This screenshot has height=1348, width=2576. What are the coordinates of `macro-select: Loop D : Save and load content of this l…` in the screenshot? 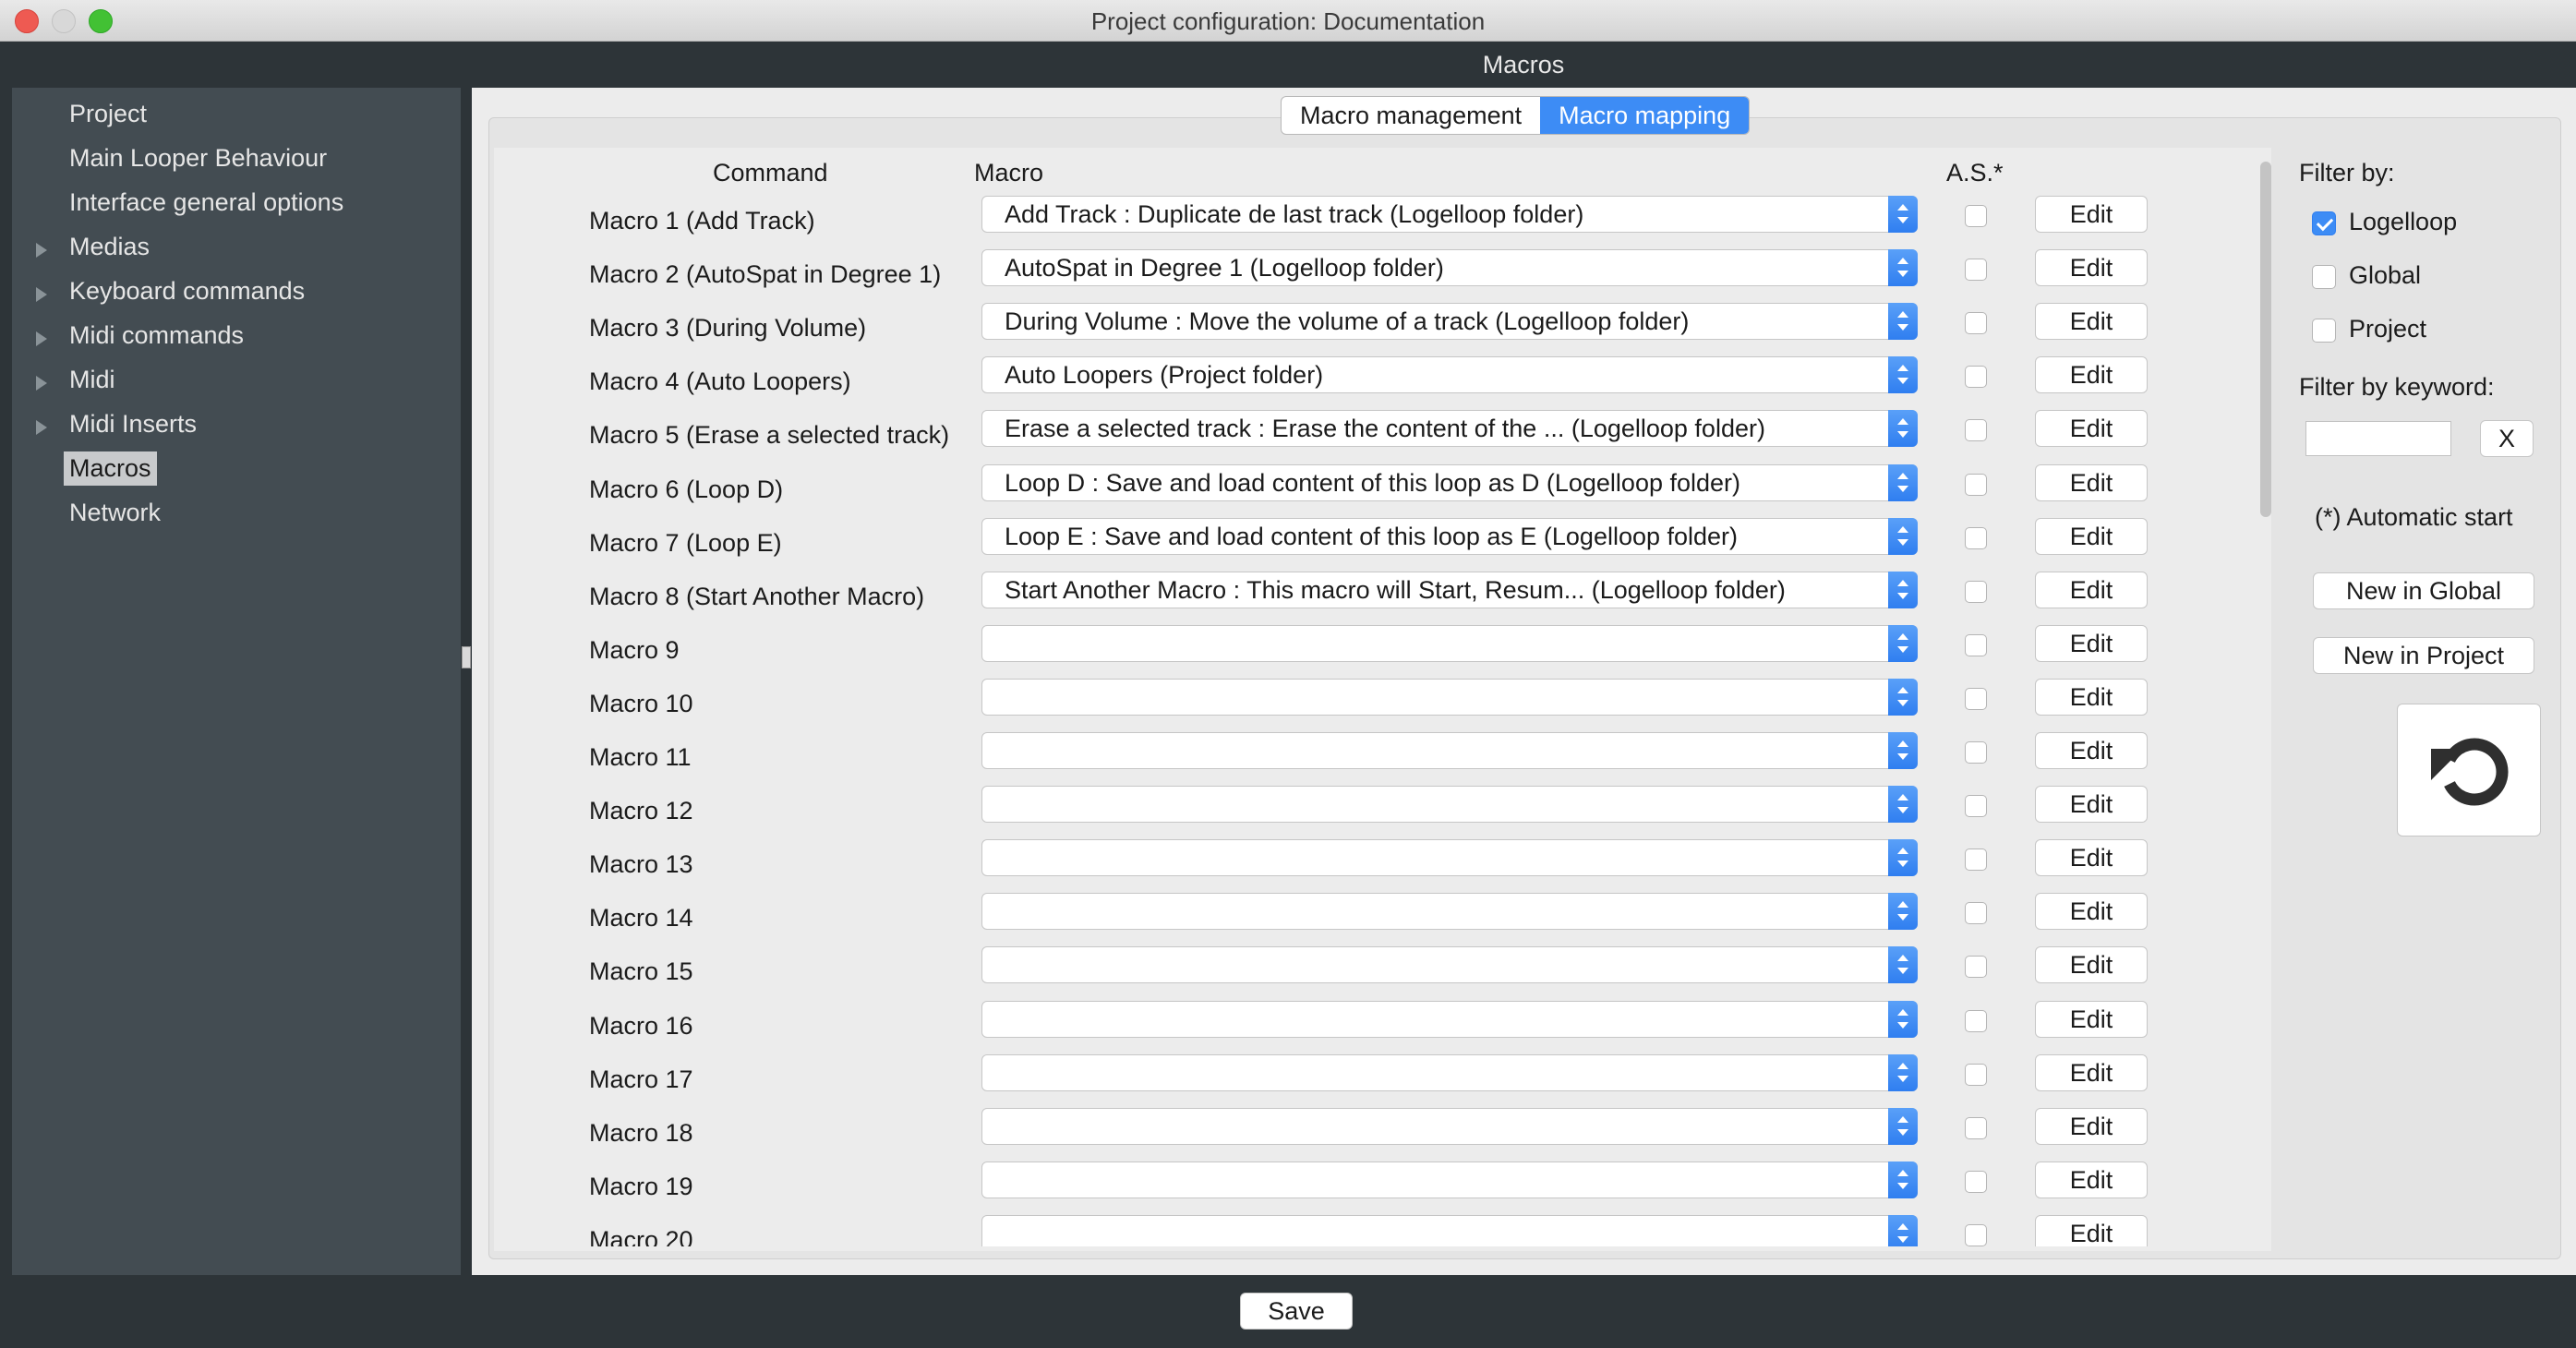 It's located at (1449, 482).